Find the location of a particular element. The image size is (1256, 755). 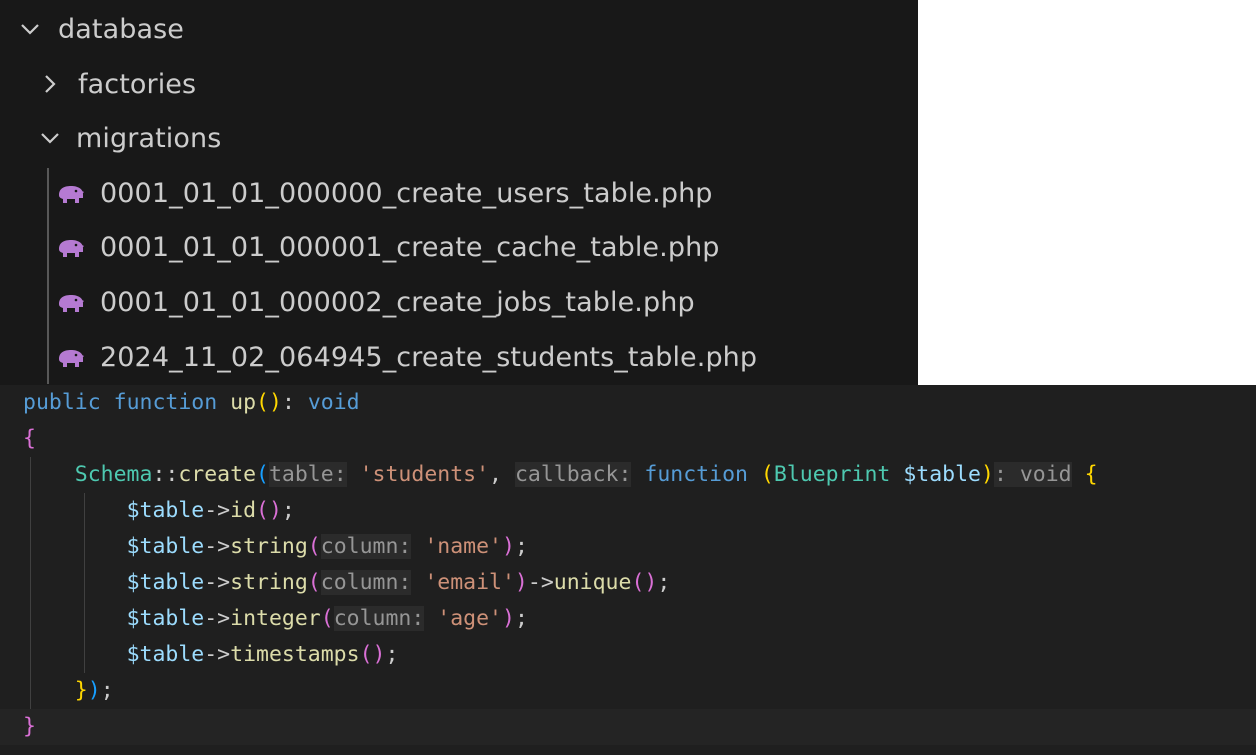

code-line: public function up(): void is located at coordinates (191, 403).